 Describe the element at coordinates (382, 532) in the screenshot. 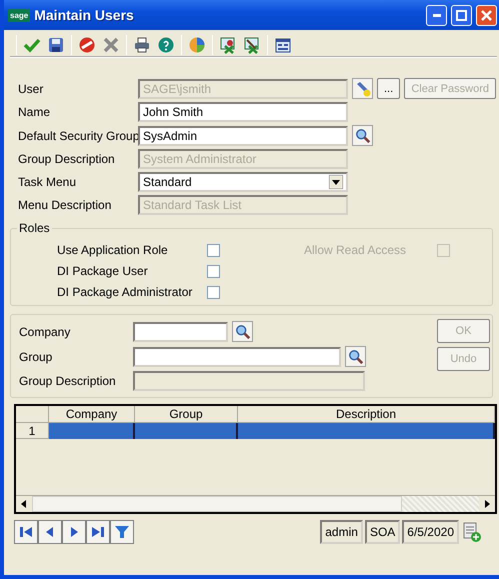

I see `status-field: SOA` at that location.